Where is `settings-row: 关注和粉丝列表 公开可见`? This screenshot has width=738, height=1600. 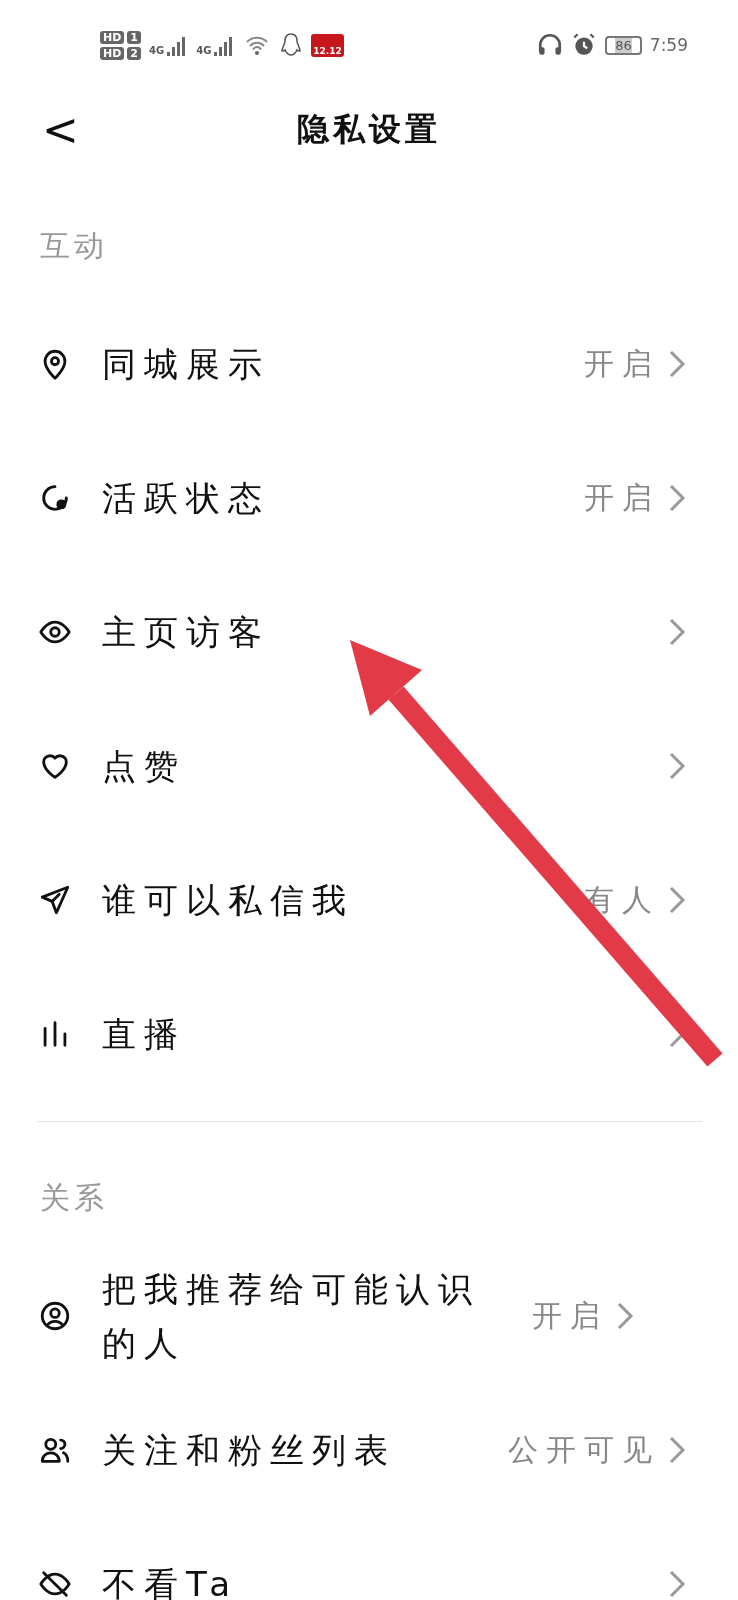
settings-row: 关注和粉丝列表 公开可见 is located at coordinates (369, 1450).